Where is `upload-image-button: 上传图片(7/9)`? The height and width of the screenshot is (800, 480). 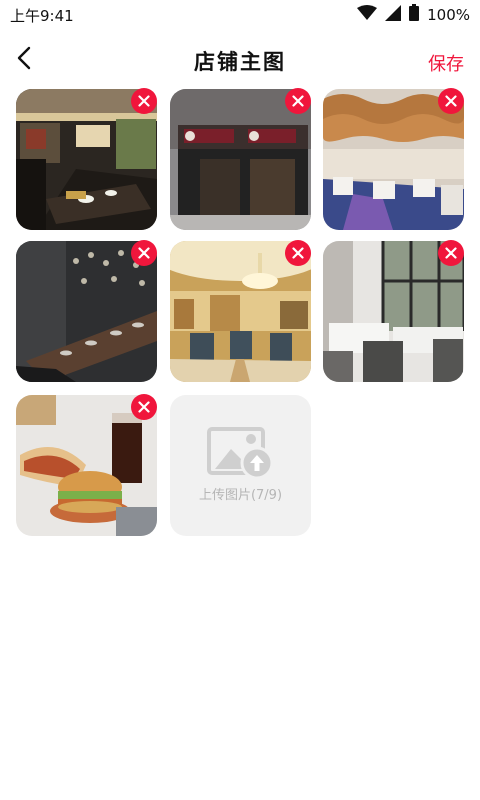 upload-image-button: 上传图片(7/9) is located at coordinates (240, 465).